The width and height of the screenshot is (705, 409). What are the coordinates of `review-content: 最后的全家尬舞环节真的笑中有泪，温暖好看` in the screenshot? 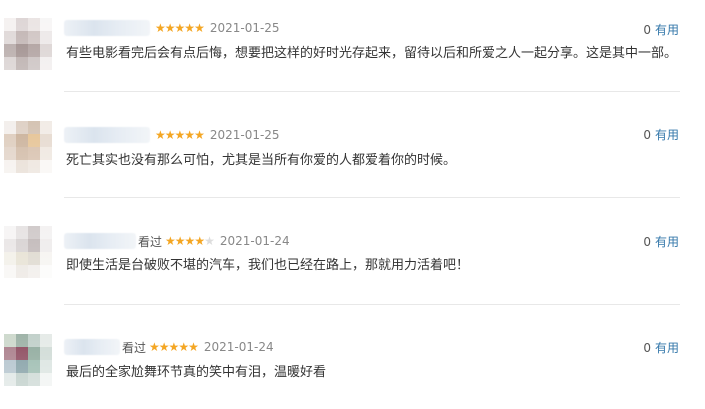 It's located at (196, 372).